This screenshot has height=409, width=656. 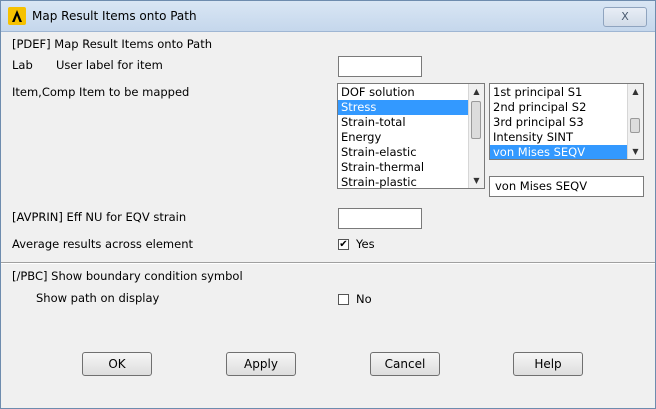 What do you see at coordinates (112, 44) in the screenshot?
I see `pdef-header: [PDEF] Map Result Items onto Path` at bounding box center [112, 44].